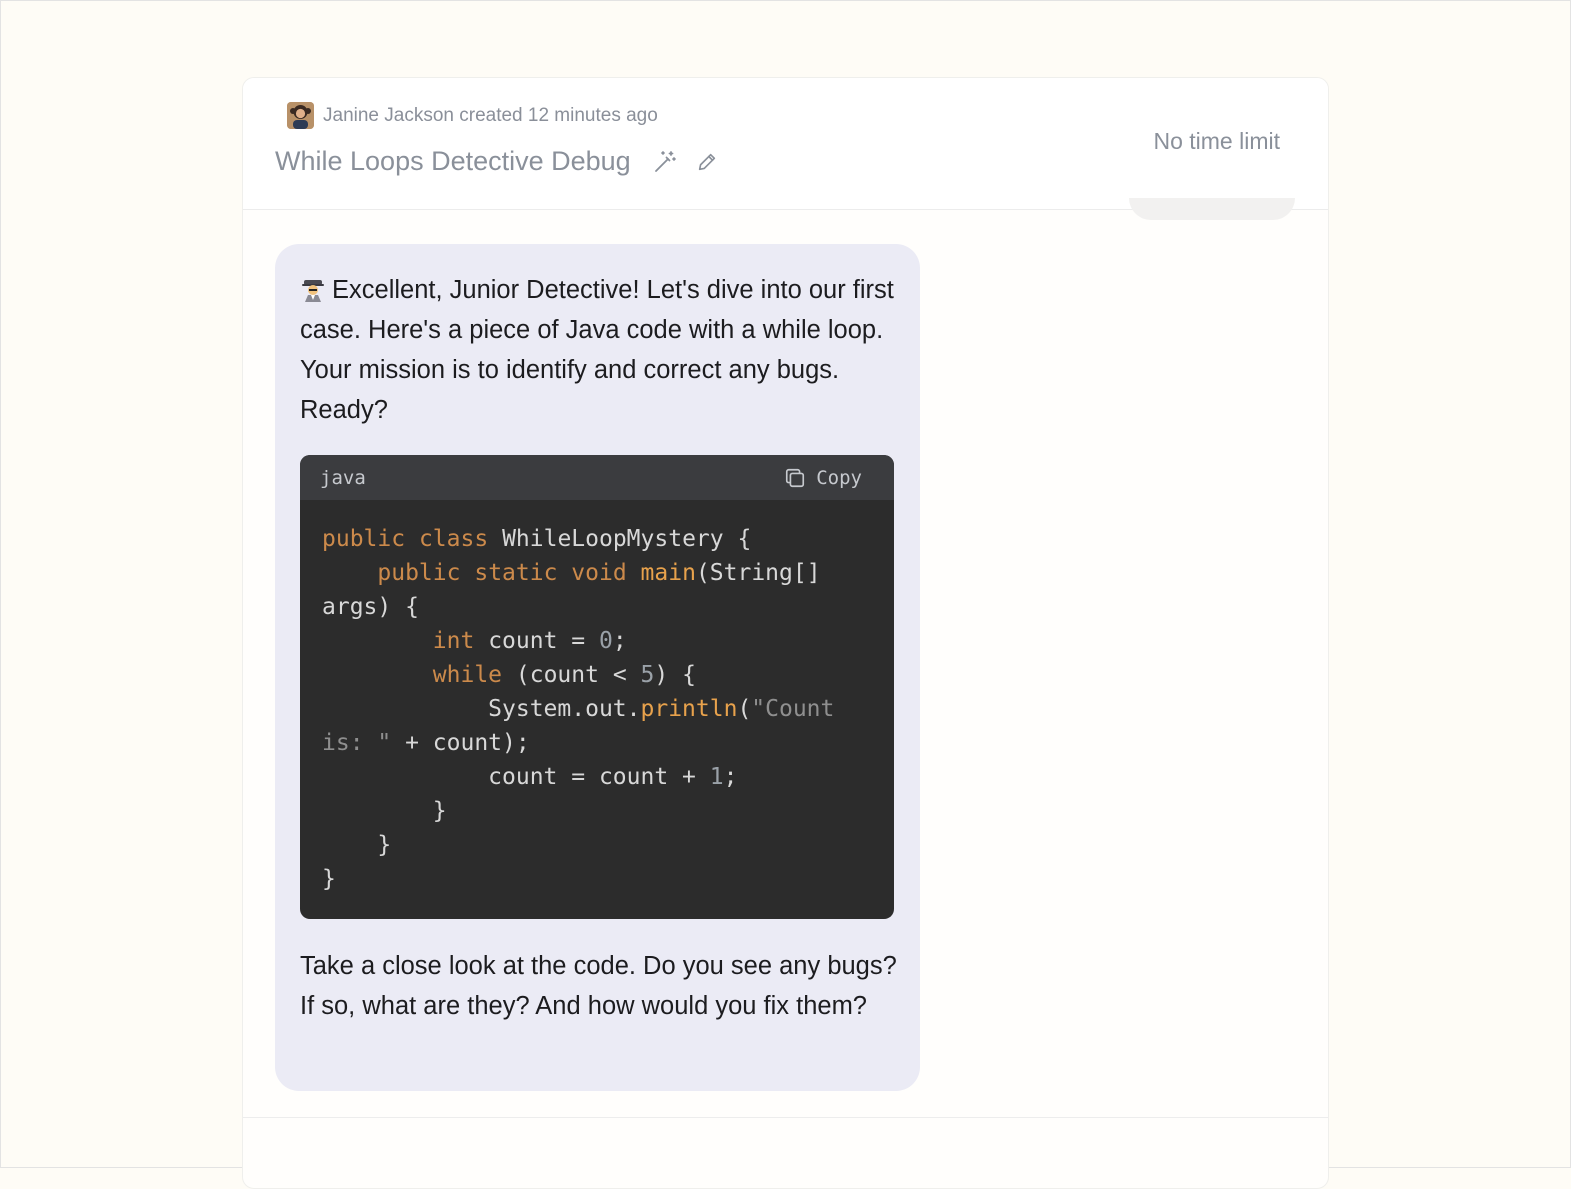 Image resolution: width=1571 pixels, height=1189 pixels. I want to click on code-token: is: ", so click(357, 743).